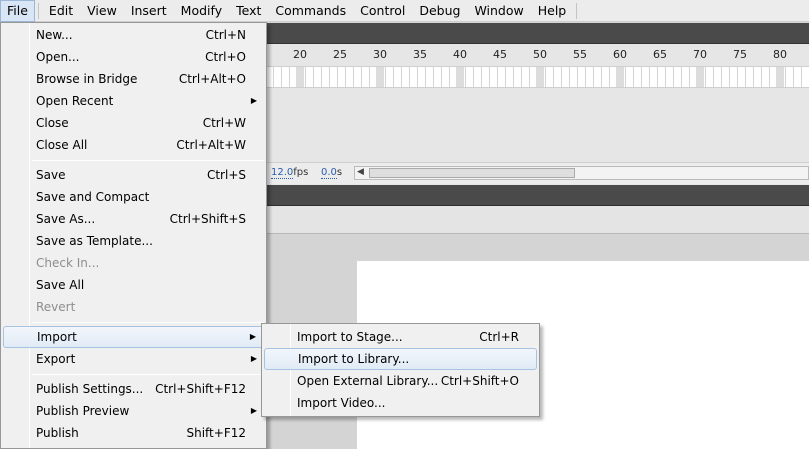  What do you see at coordinates (52, 123) in the screenshot?
I see `menu-item-label: Close` at bounding box center [52, 123].